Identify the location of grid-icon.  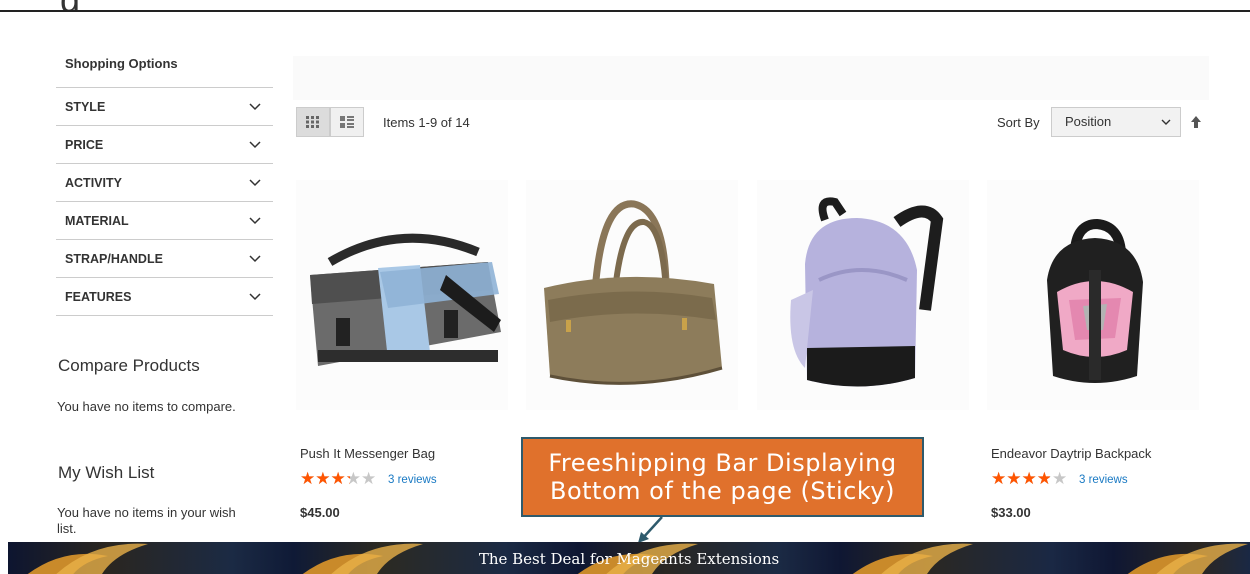
(312, 122).